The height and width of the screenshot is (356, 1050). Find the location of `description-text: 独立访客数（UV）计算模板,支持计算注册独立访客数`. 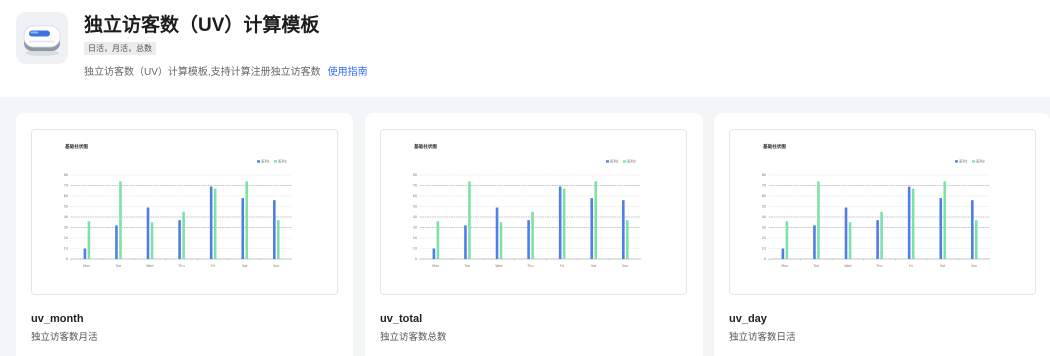

description-text: 独立访客数（UV）计算模板,支持计算注册独立访客数 is located at coordinates (202, 72).